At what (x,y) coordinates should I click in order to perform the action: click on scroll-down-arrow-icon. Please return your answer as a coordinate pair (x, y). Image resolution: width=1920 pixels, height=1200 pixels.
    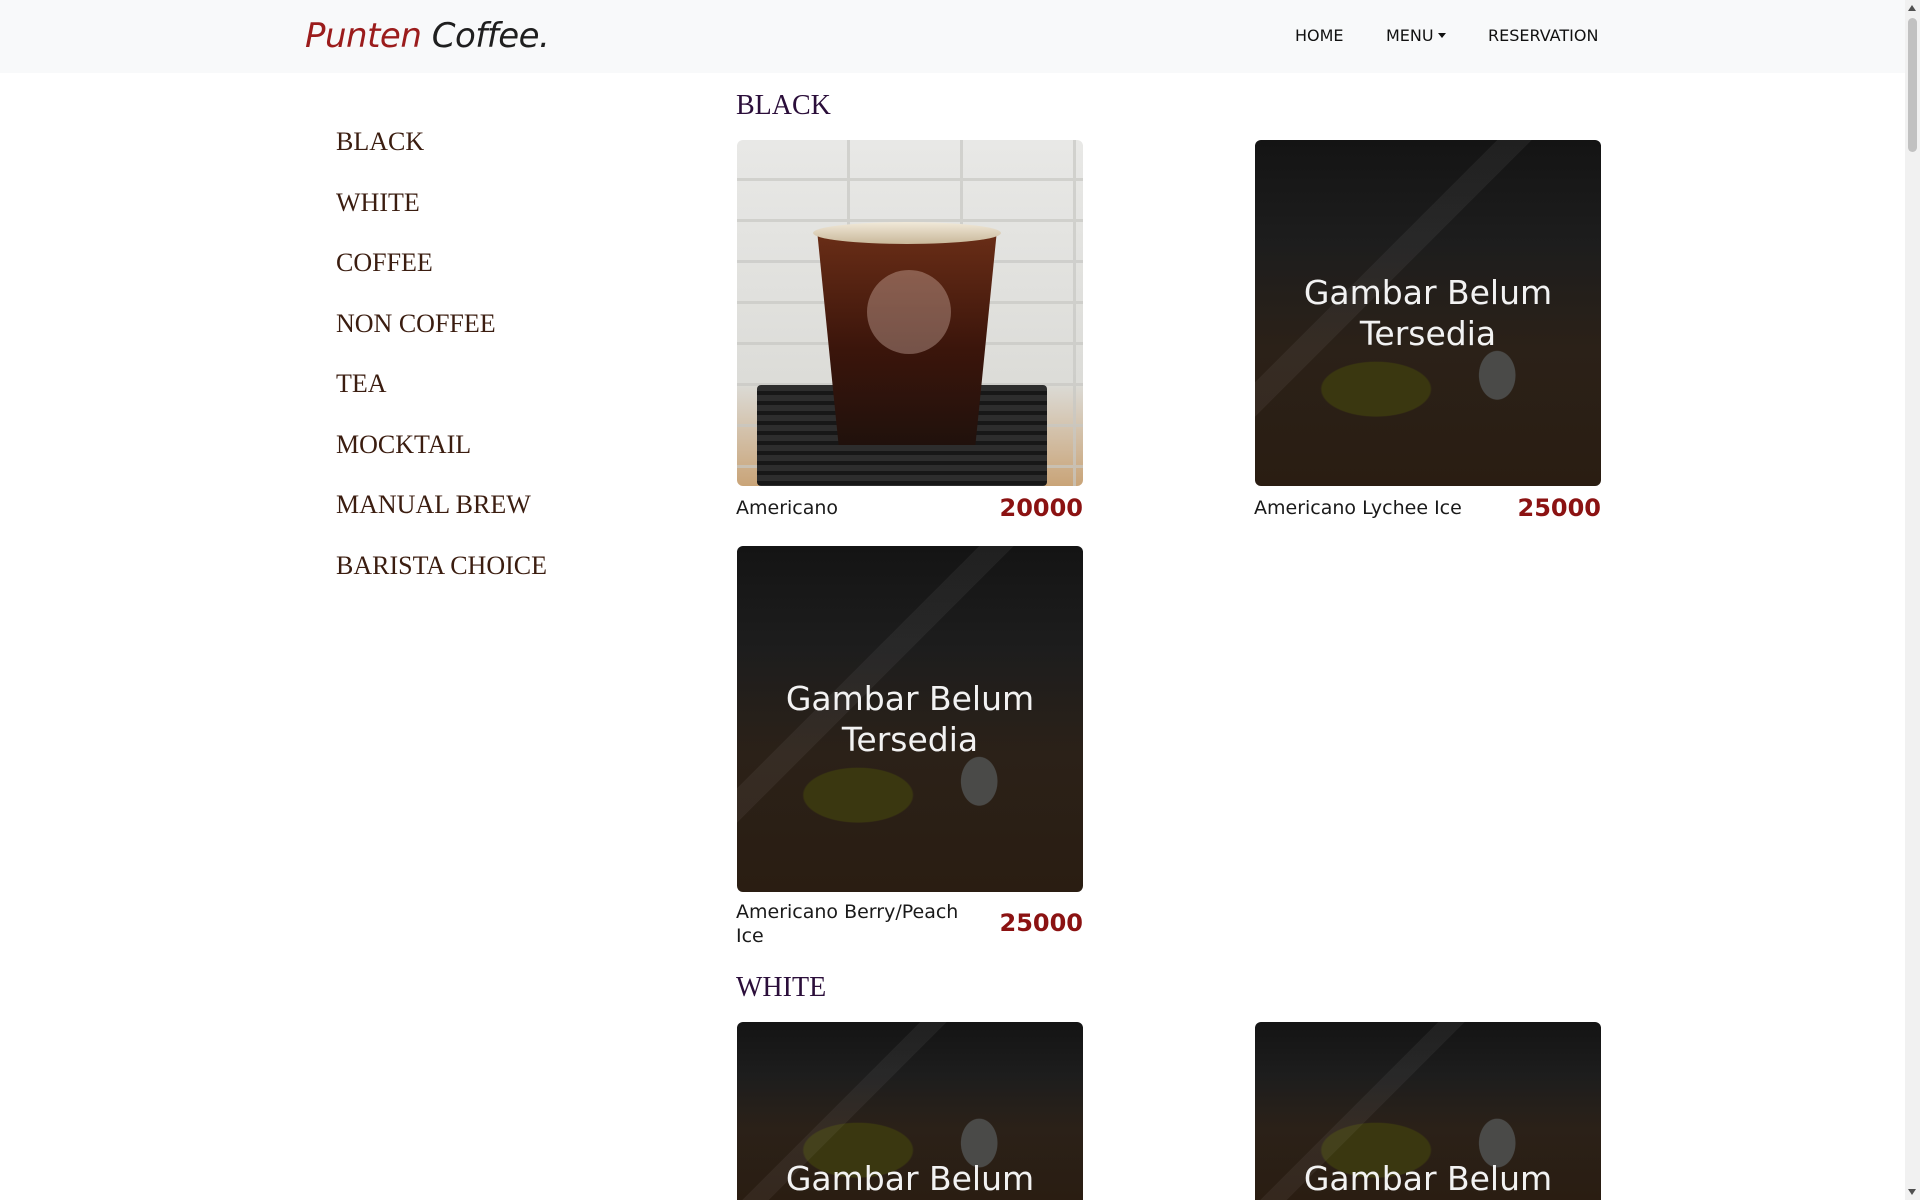
    Looking at the image, I should click on (1912, 1192).